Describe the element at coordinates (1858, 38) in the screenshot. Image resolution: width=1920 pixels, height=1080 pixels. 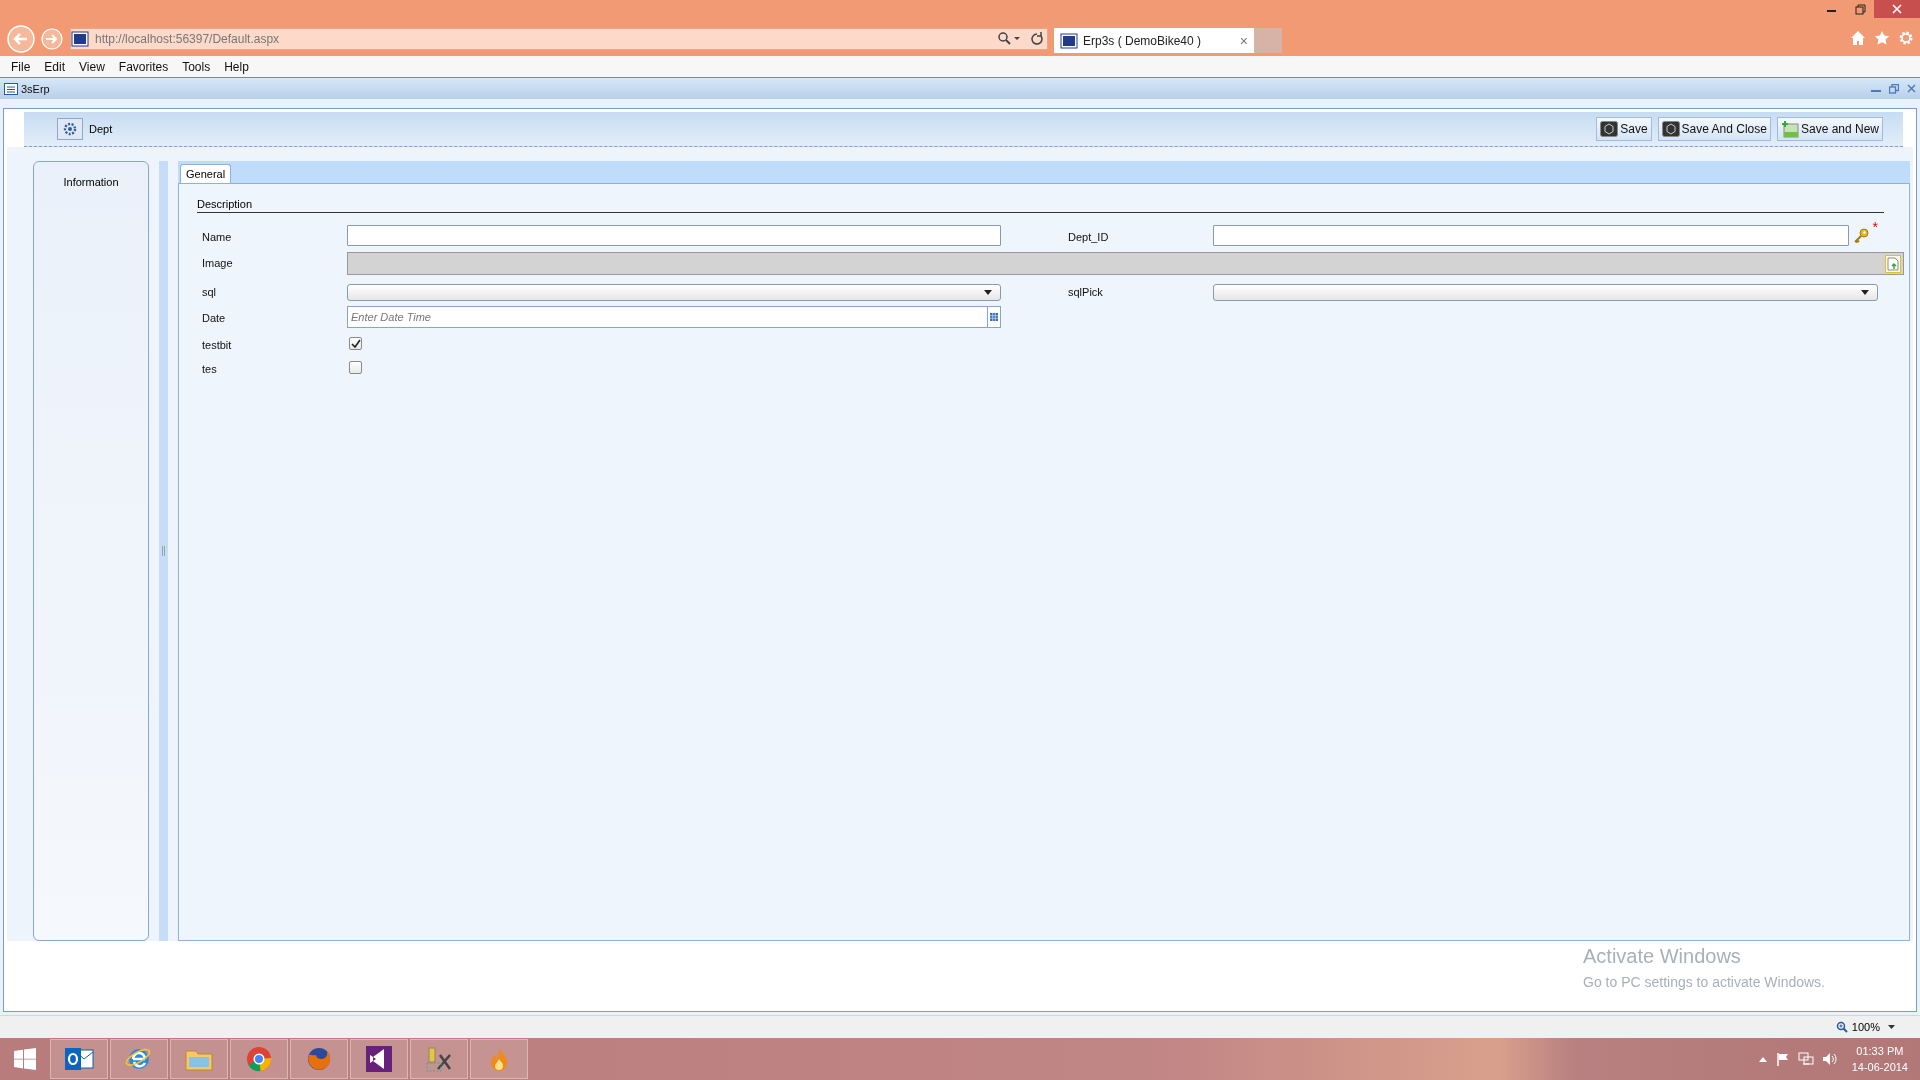
I see `home-icon` at that location.